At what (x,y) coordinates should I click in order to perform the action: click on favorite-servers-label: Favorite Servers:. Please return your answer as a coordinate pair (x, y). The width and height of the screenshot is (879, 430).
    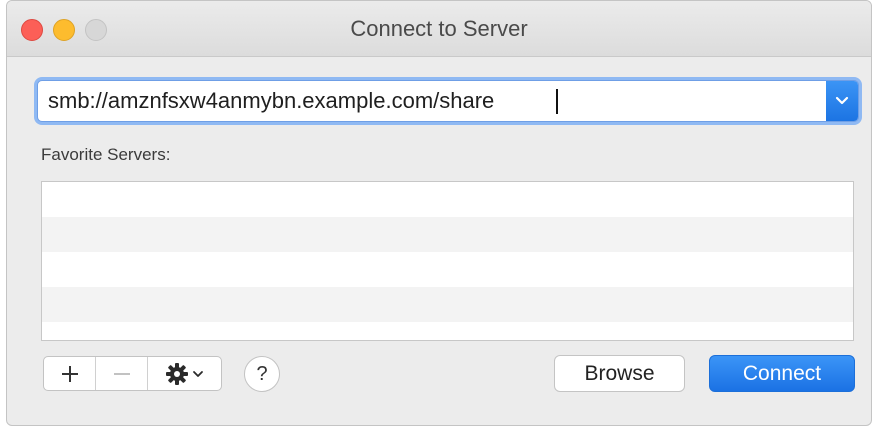
    Looking at the image, I should click on (106, 154).